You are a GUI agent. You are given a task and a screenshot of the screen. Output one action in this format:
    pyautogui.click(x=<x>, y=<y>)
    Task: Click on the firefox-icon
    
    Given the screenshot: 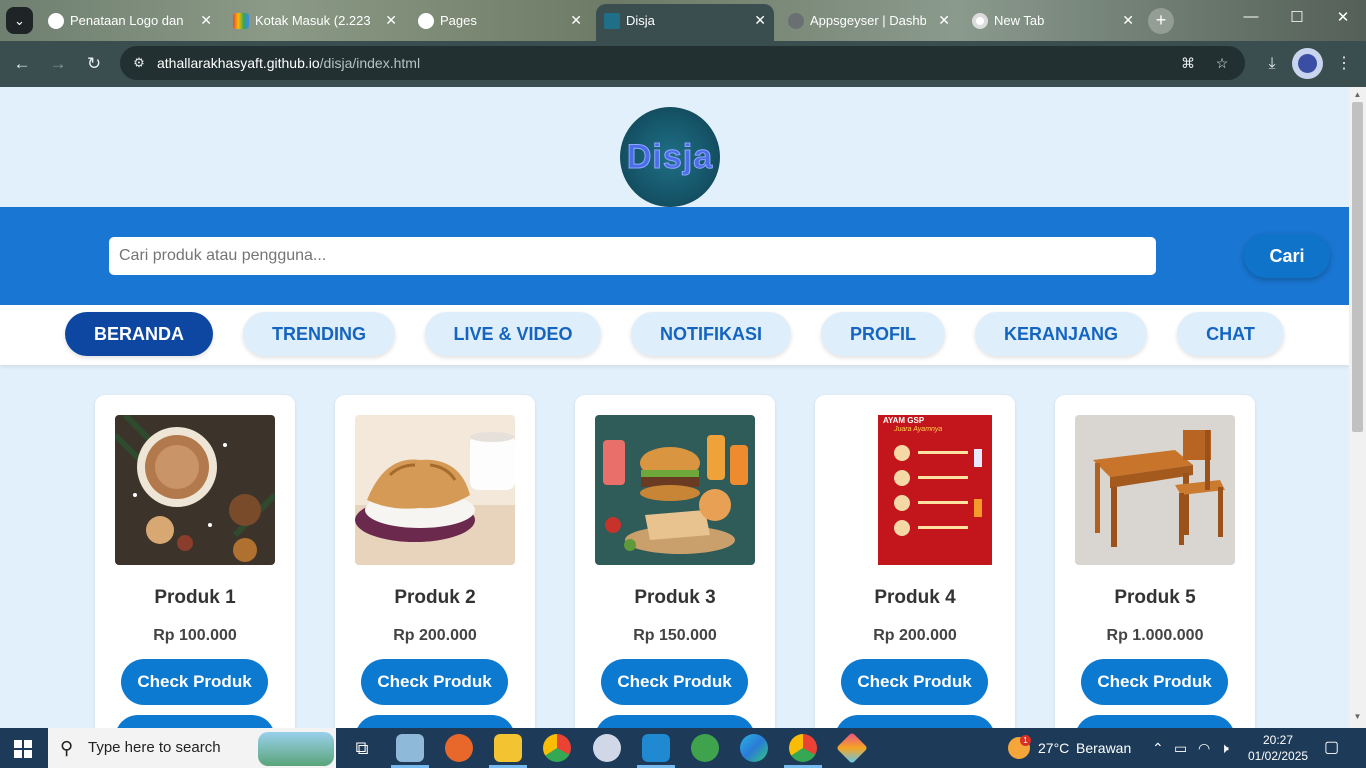 What is the action you would take?
    pyautogui.click(x=459, y=748)
    